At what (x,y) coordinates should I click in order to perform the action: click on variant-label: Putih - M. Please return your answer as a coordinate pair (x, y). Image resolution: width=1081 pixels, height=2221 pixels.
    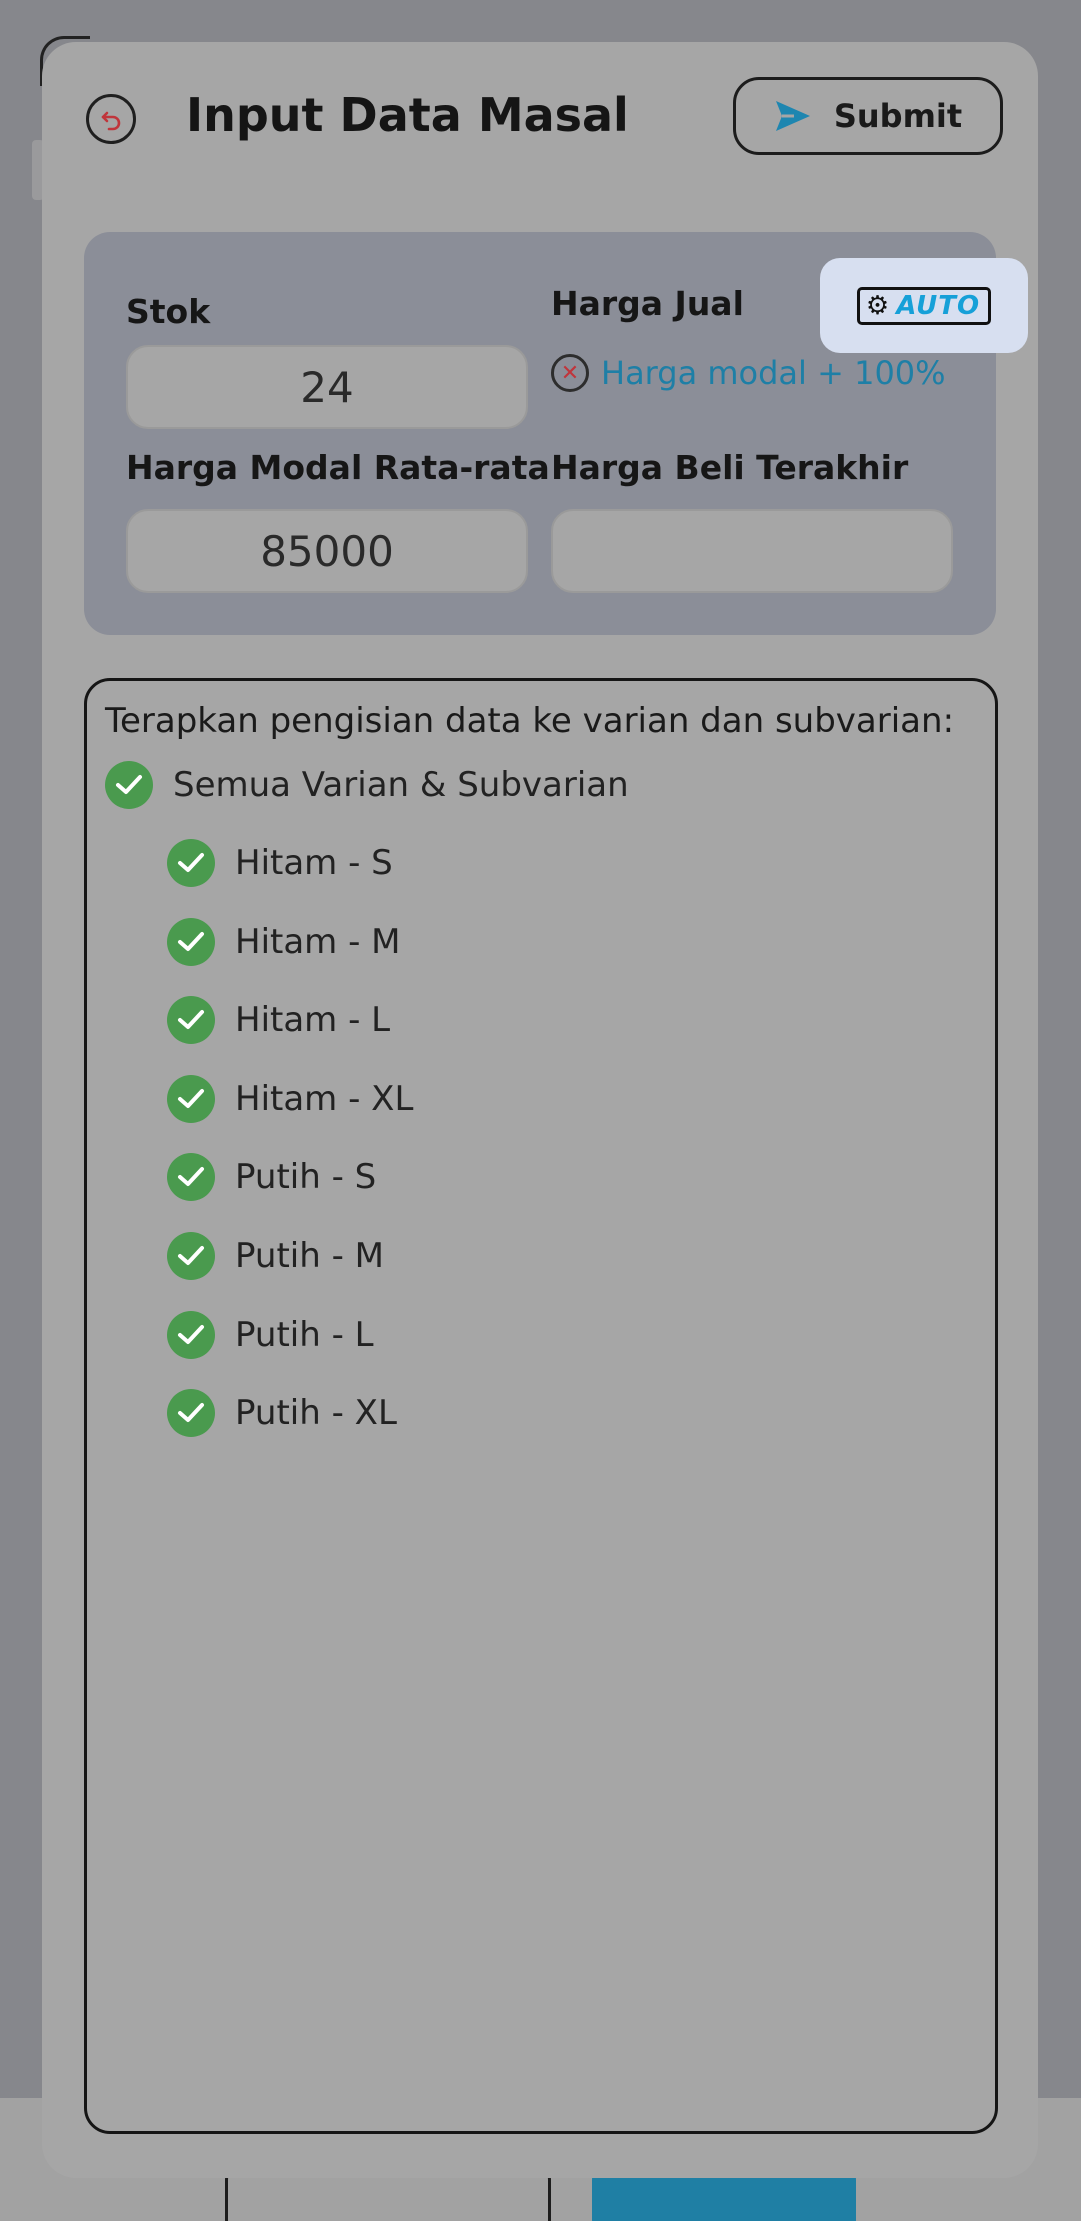
    Looking at the image, I should click on (309, 1256).